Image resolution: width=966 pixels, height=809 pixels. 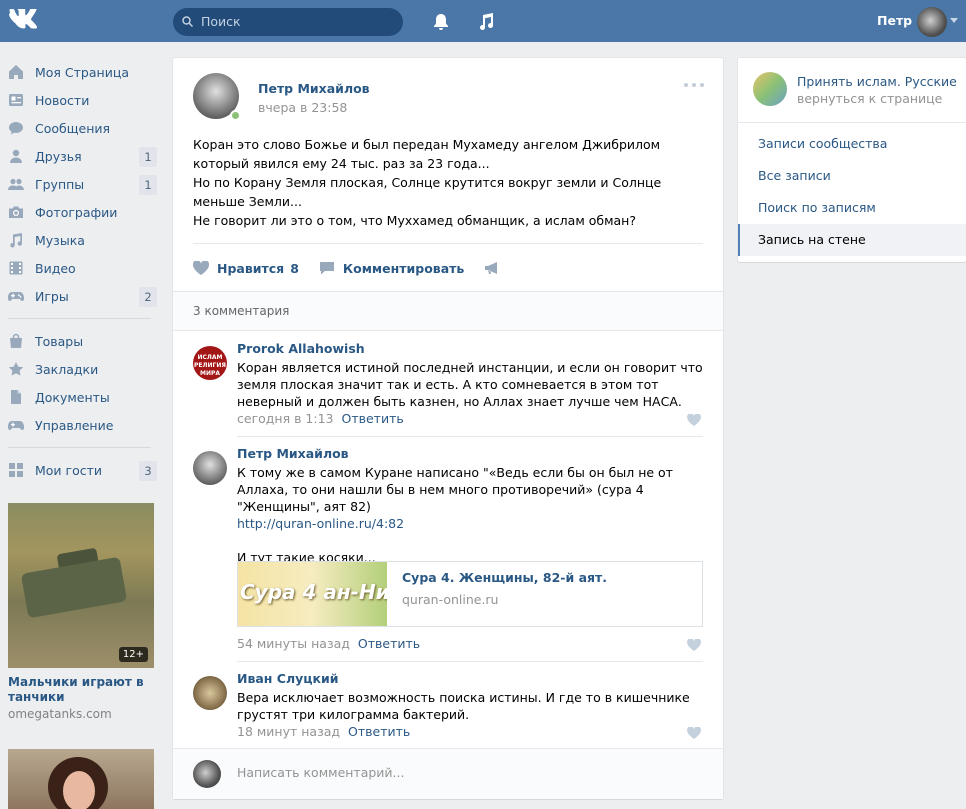 I want to click on link-thumbnail-text: Сура 4 ан-Ниса, so click(x=313, y=592).